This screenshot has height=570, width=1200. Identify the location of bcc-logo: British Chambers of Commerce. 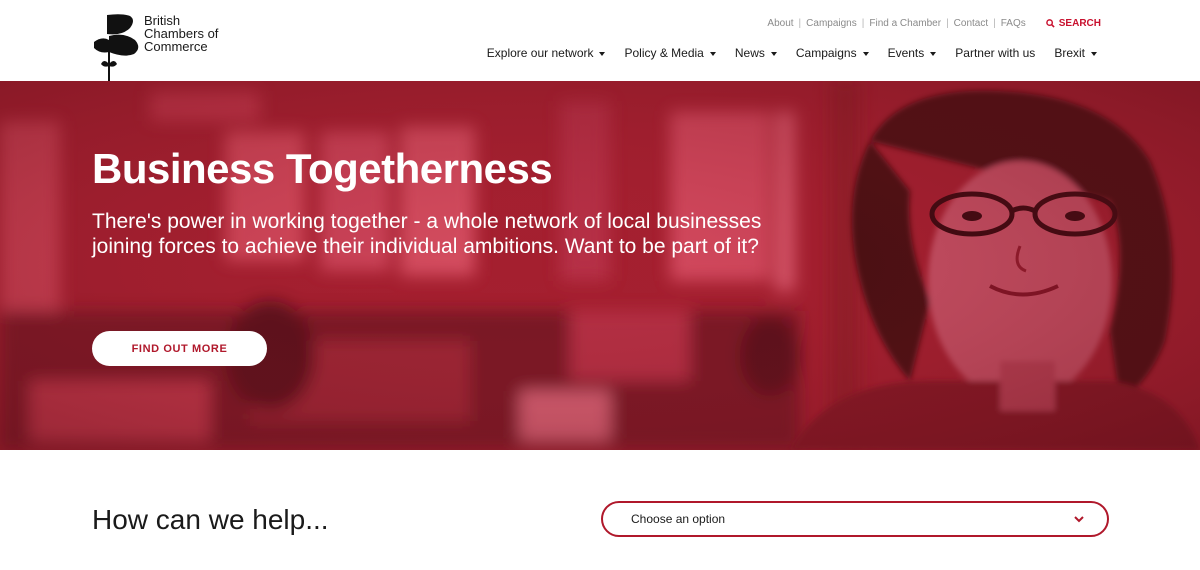
(162, 48).